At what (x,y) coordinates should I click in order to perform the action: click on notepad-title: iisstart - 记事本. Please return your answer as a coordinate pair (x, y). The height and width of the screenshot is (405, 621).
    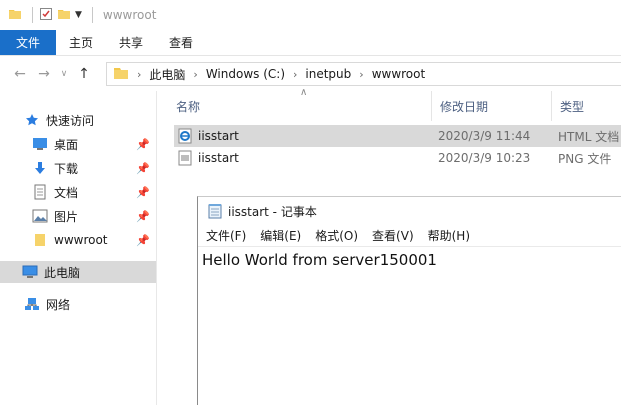
    Looking at the image, I should click on (272, 211).